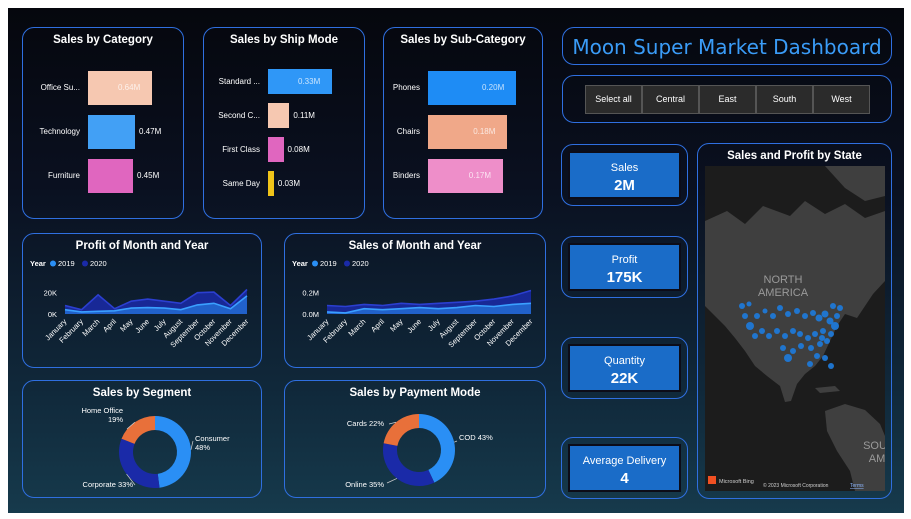  Describe the element at coordinates (406, 87) in the screenshot. I see `sales_by_subcategory-label-0: Phones` at that location.